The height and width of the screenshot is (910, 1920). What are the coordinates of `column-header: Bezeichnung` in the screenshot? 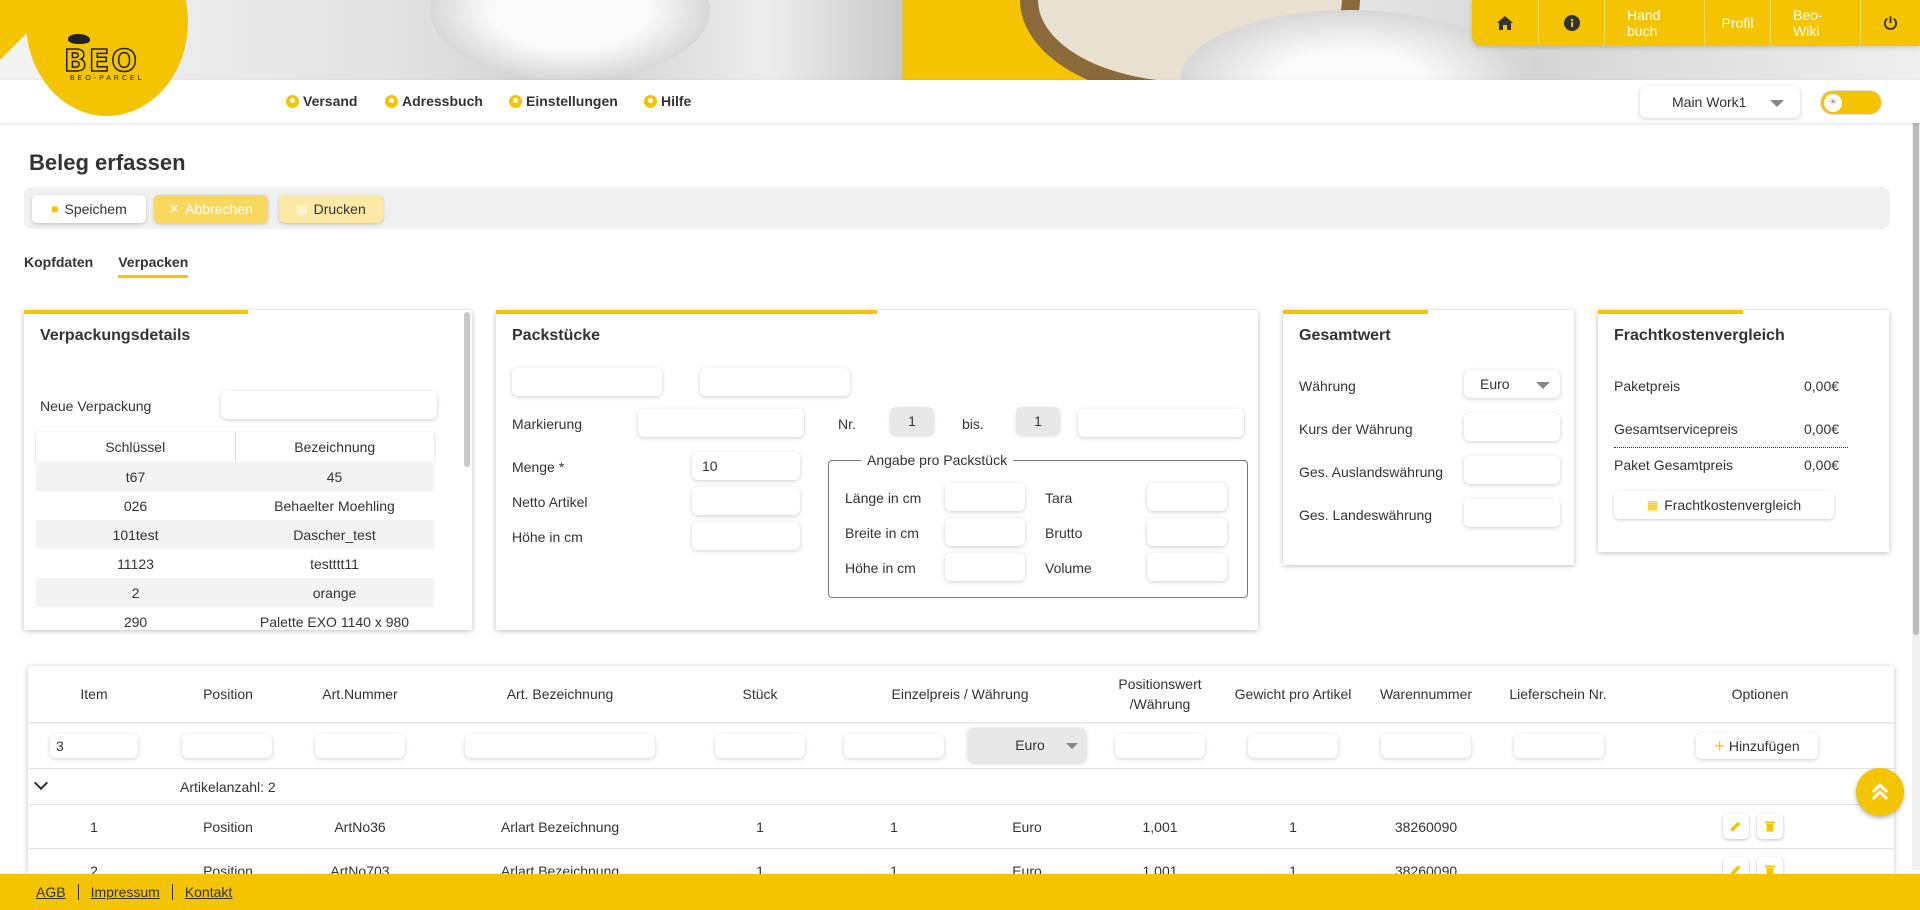 It's located at (335, 447).